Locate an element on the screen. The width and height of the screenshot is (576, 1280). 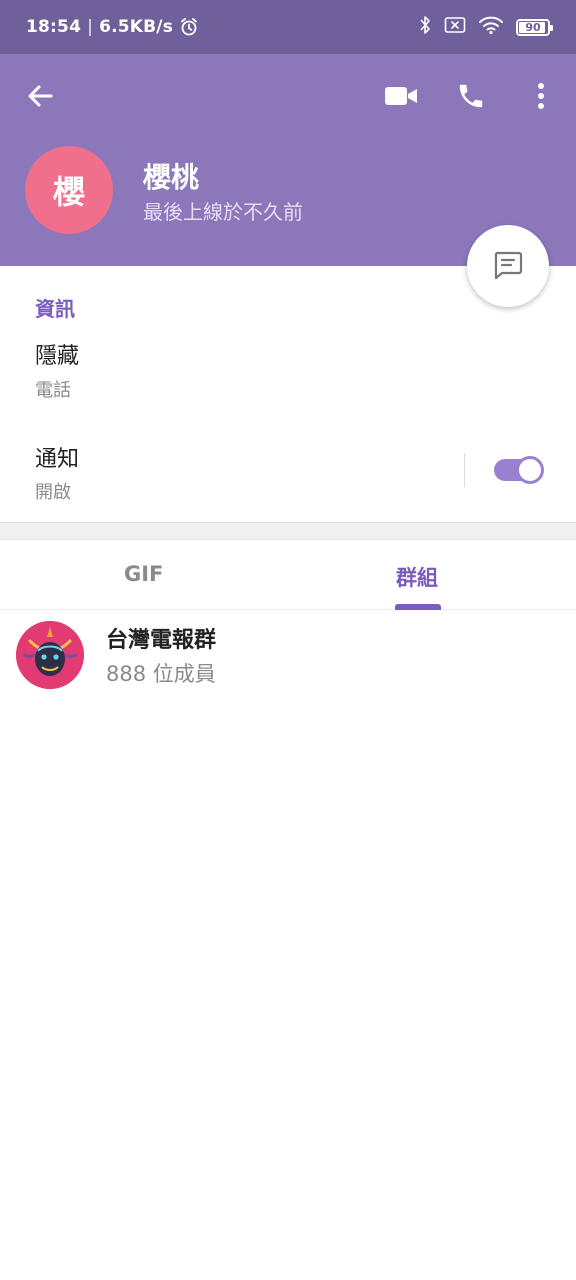
back-button is located at coordinates (40, 96).